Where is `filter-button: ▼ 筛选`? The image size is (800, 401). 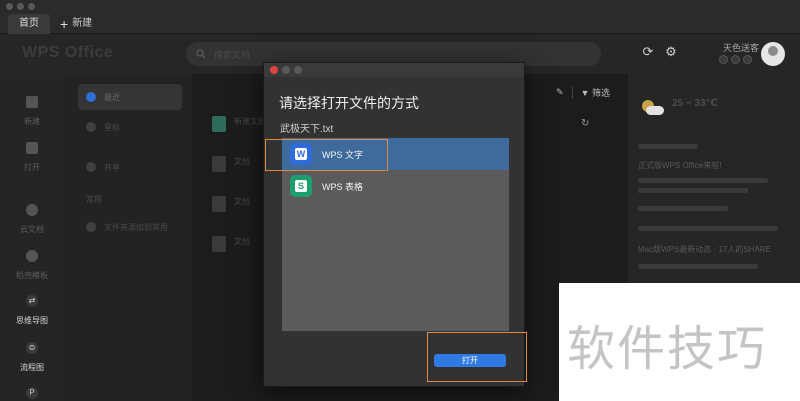 filter-button: ▼ 筛选 is located at coordinates (595, 92).